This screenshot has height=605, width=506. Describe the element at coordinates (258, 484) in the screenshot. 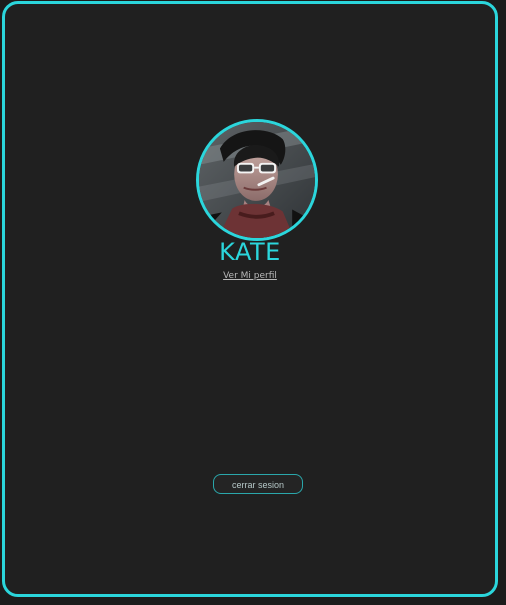

I see `logout-button: cerrar sesion` at that location.